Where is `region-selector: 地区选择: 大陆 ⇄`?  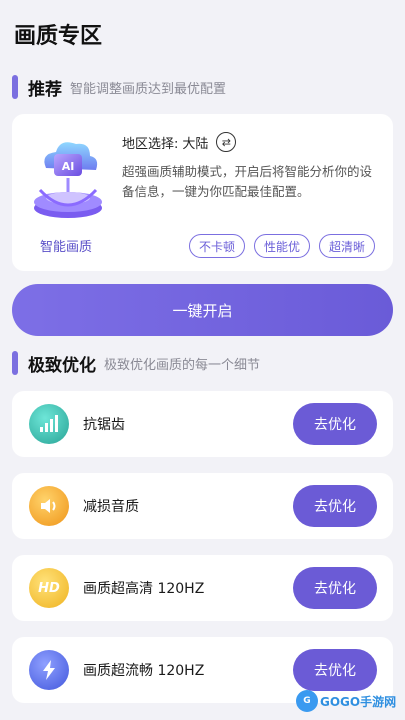 region-selector: 地区选择: 大陆 ⇄ is located at coordinates (179, 142).